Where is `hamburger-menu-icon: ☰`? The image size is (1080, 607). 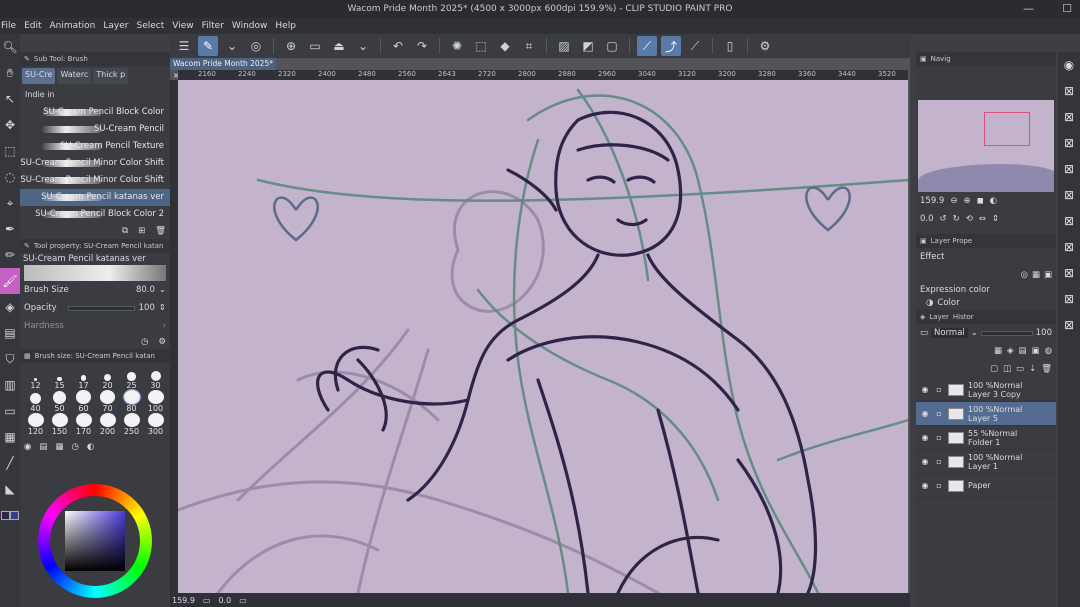
hamburger-menu-icon: ☰ is located at coordinates (184, 46).